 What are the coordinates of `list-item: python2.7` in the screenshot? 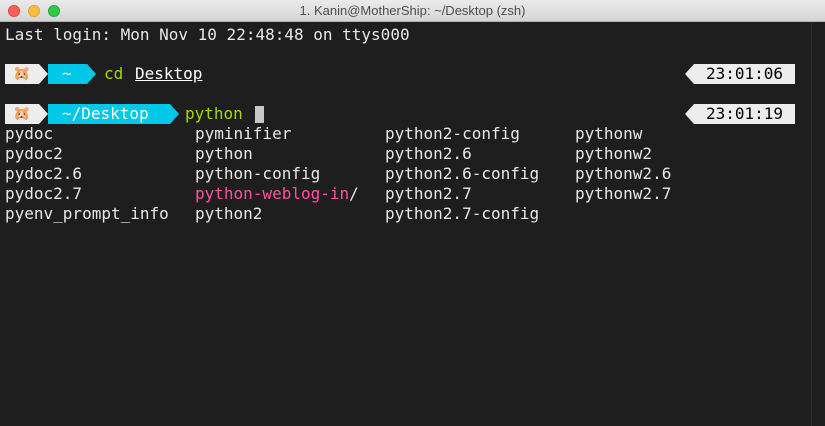 It's located at (428, 193).